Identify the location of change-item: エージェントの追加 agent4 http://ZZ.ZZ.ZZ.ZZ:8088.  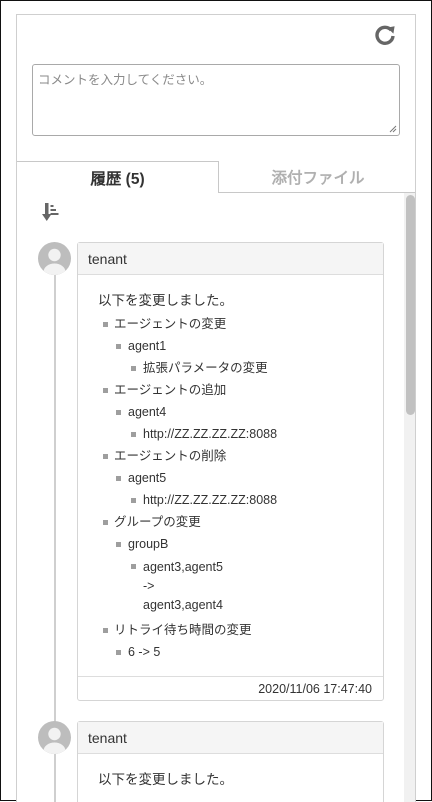
(240, 412).